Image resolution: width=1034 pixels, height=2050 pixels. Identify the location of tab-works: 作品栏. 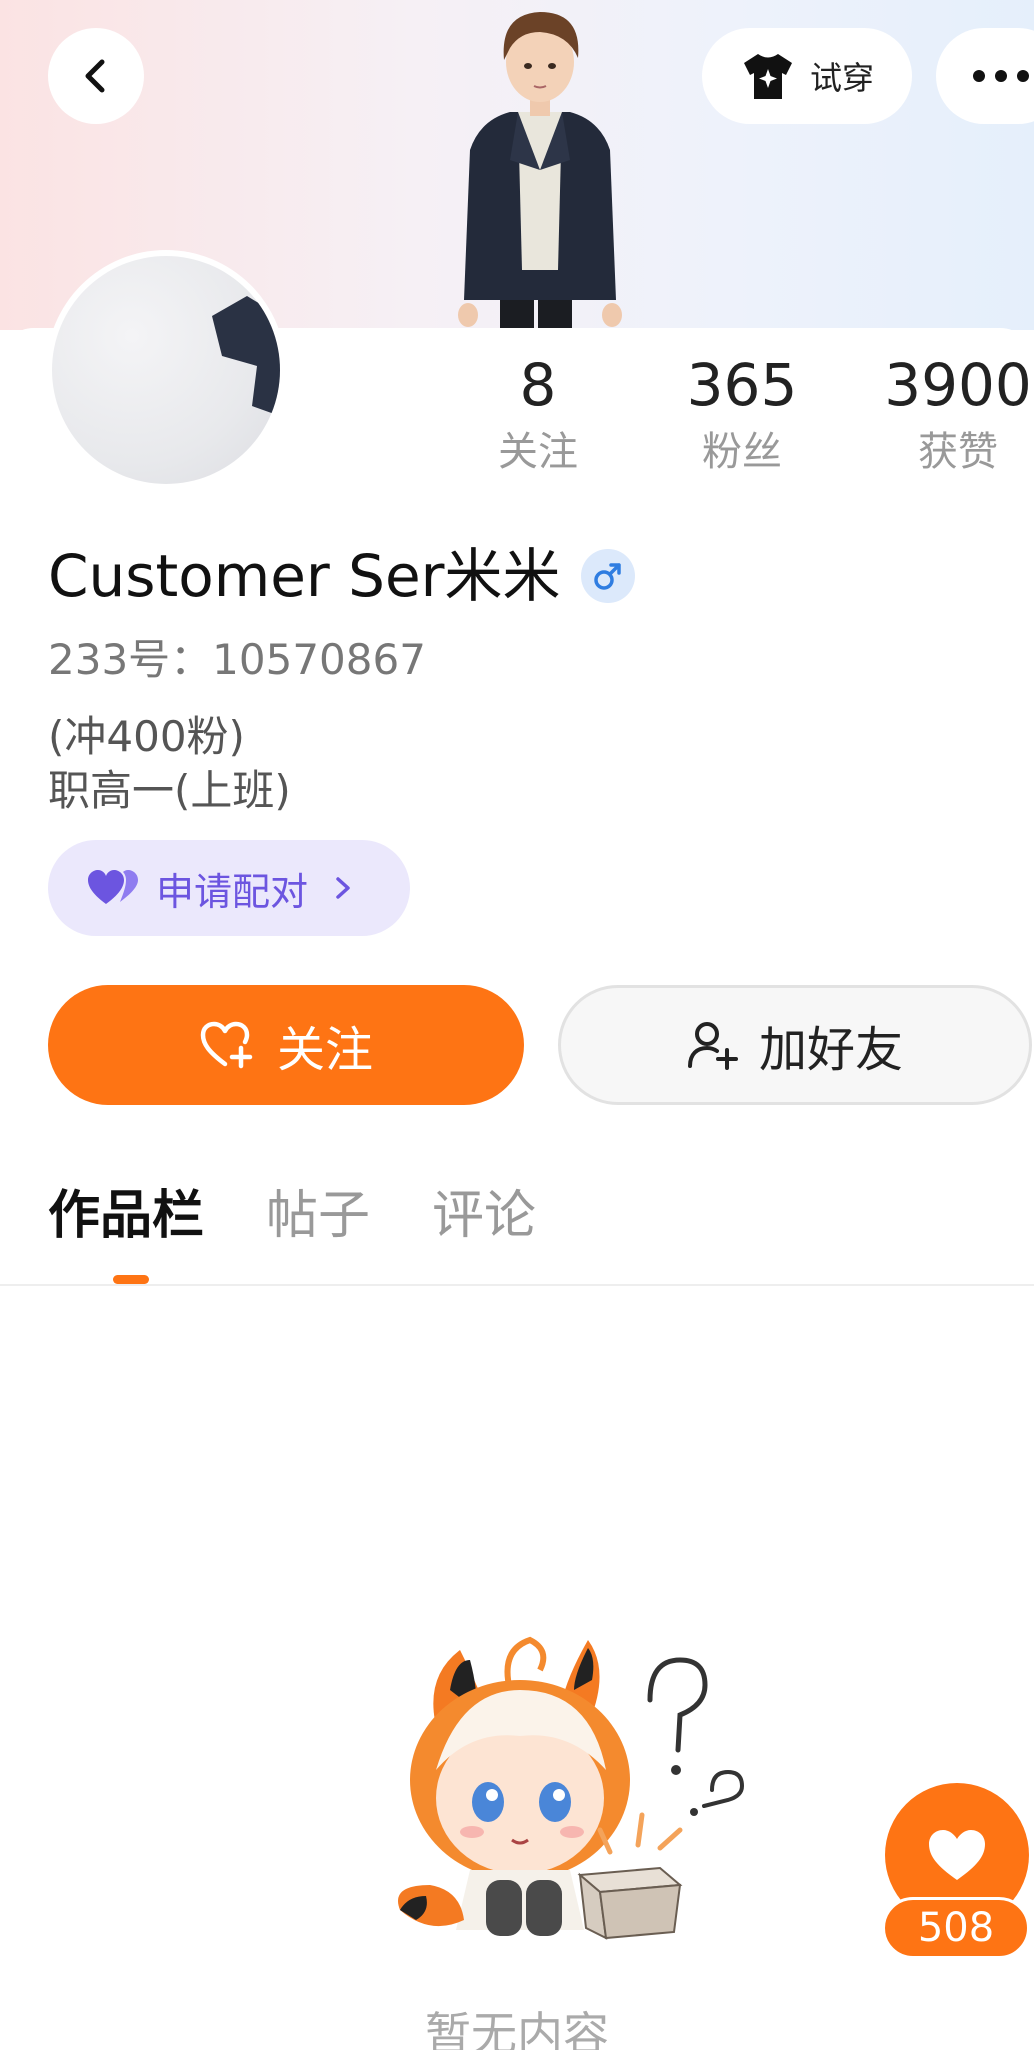
(126, 1216).